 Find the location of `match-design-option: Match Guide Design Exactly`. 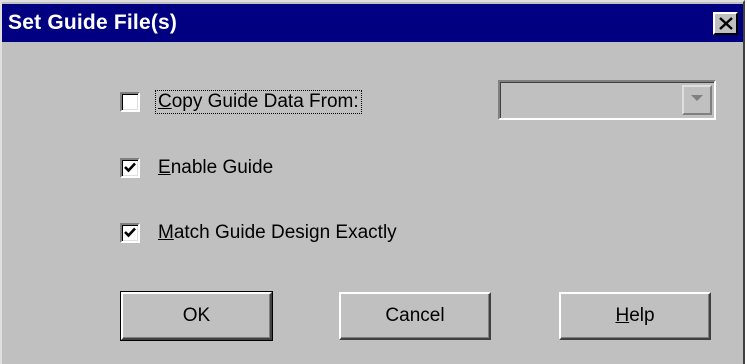

match-design-option: Match Guide Design Exactly is located at coordinates (259, 233).